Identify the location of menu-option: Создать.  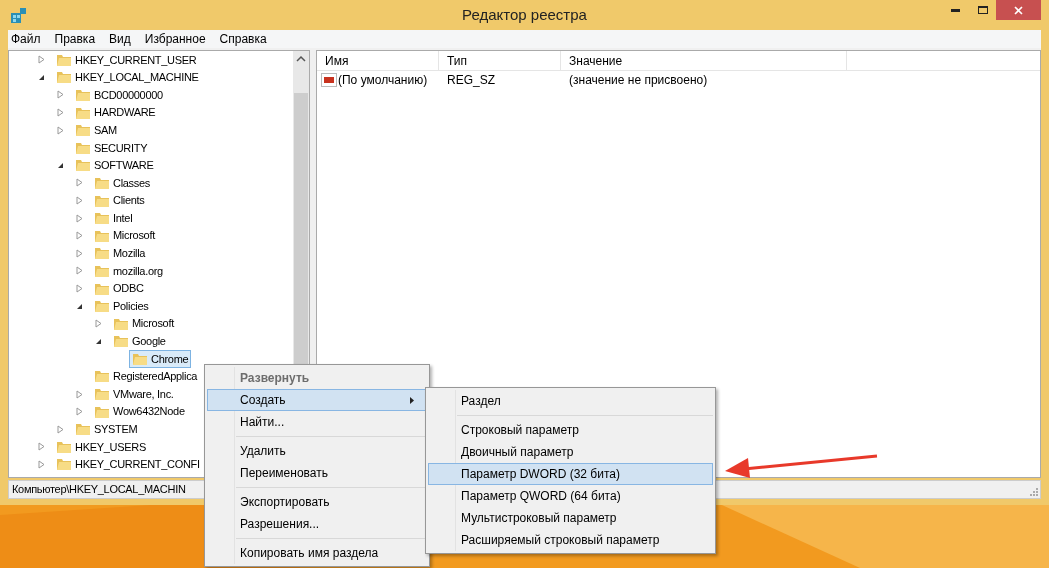
(317, 400).